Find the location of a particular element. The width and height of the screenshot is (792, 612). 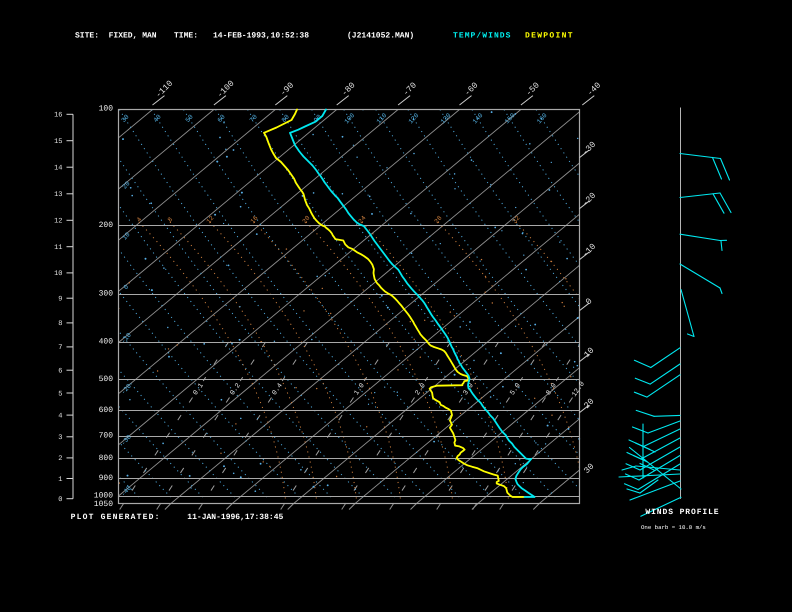

svg-text: 14 is located at coordinates (58, 169).